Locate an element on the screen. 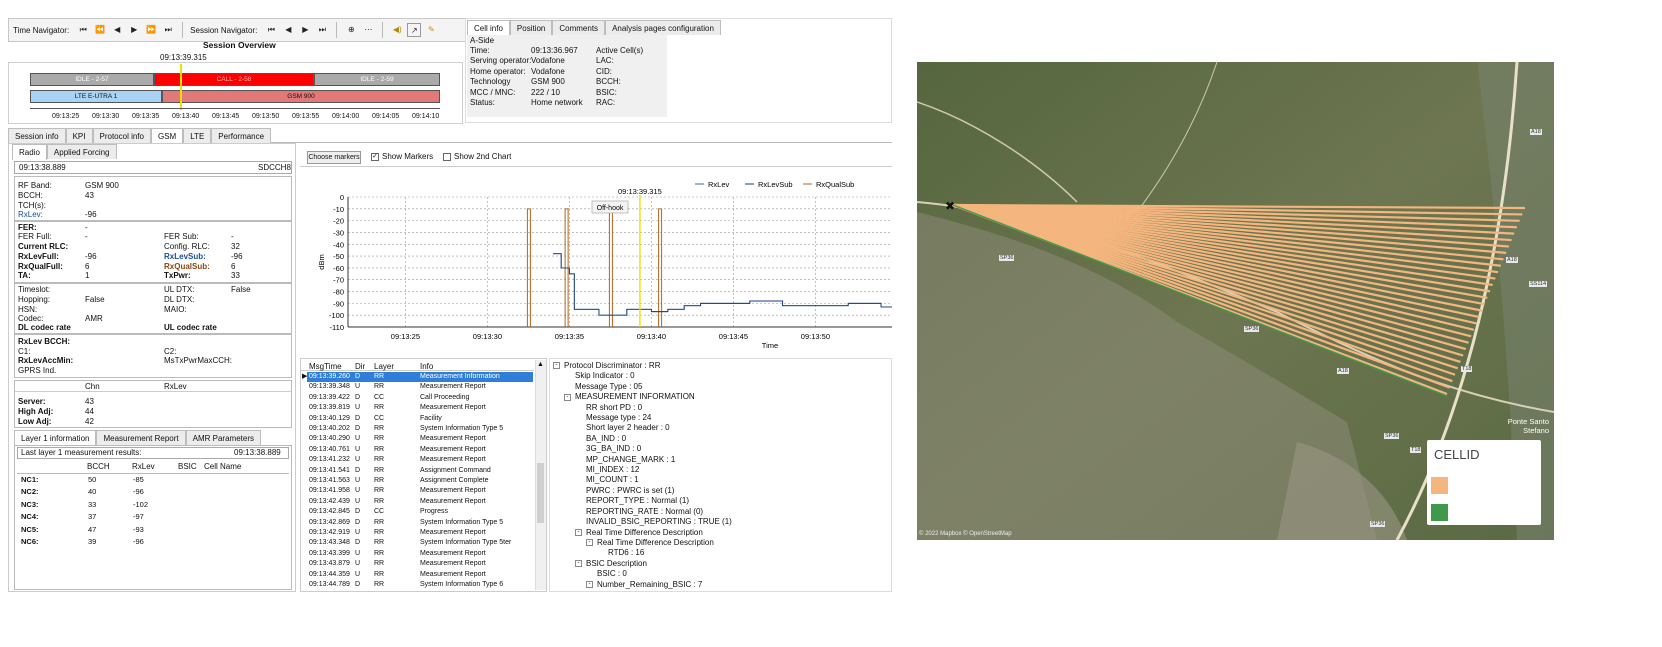 This screenshot has height=647, width=1662. session-last-icon: ⏭ is located at coordinates (322, 30).